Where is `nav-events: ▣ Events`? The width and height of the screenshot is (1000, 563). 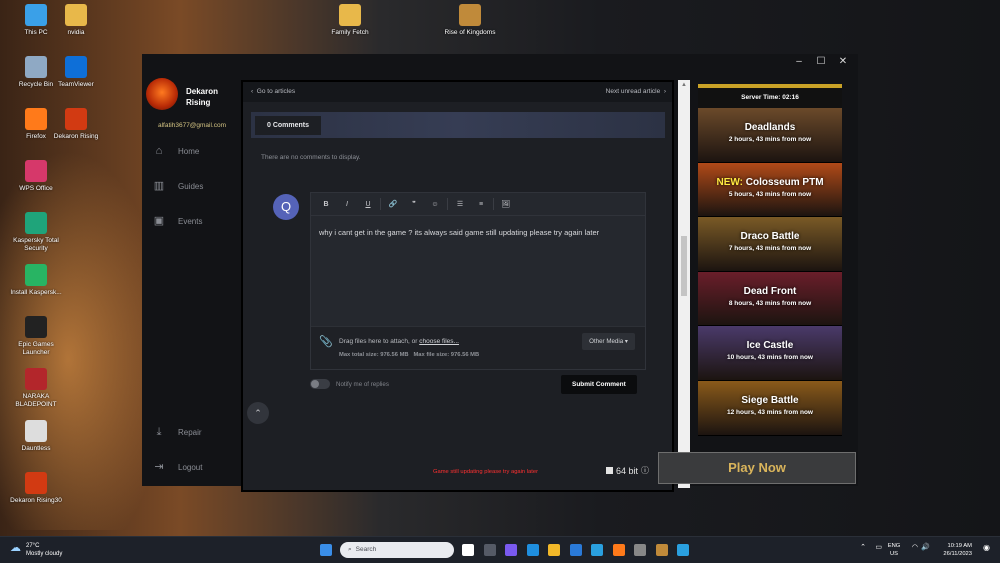 nav-events: ▣ Events is located at coordinates (177, 221).